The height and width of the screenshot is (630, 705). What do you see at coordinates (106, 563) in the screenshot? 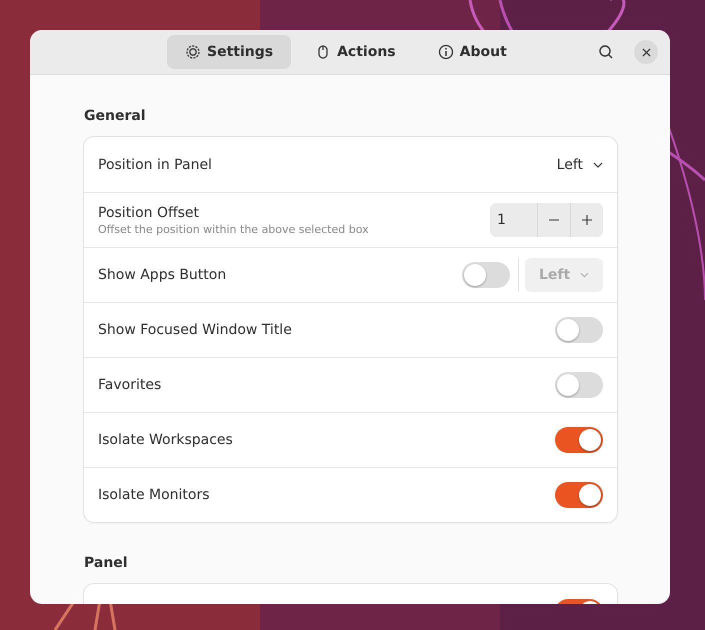
I see `section-heading: Panel` at bounding box center [106, 563].